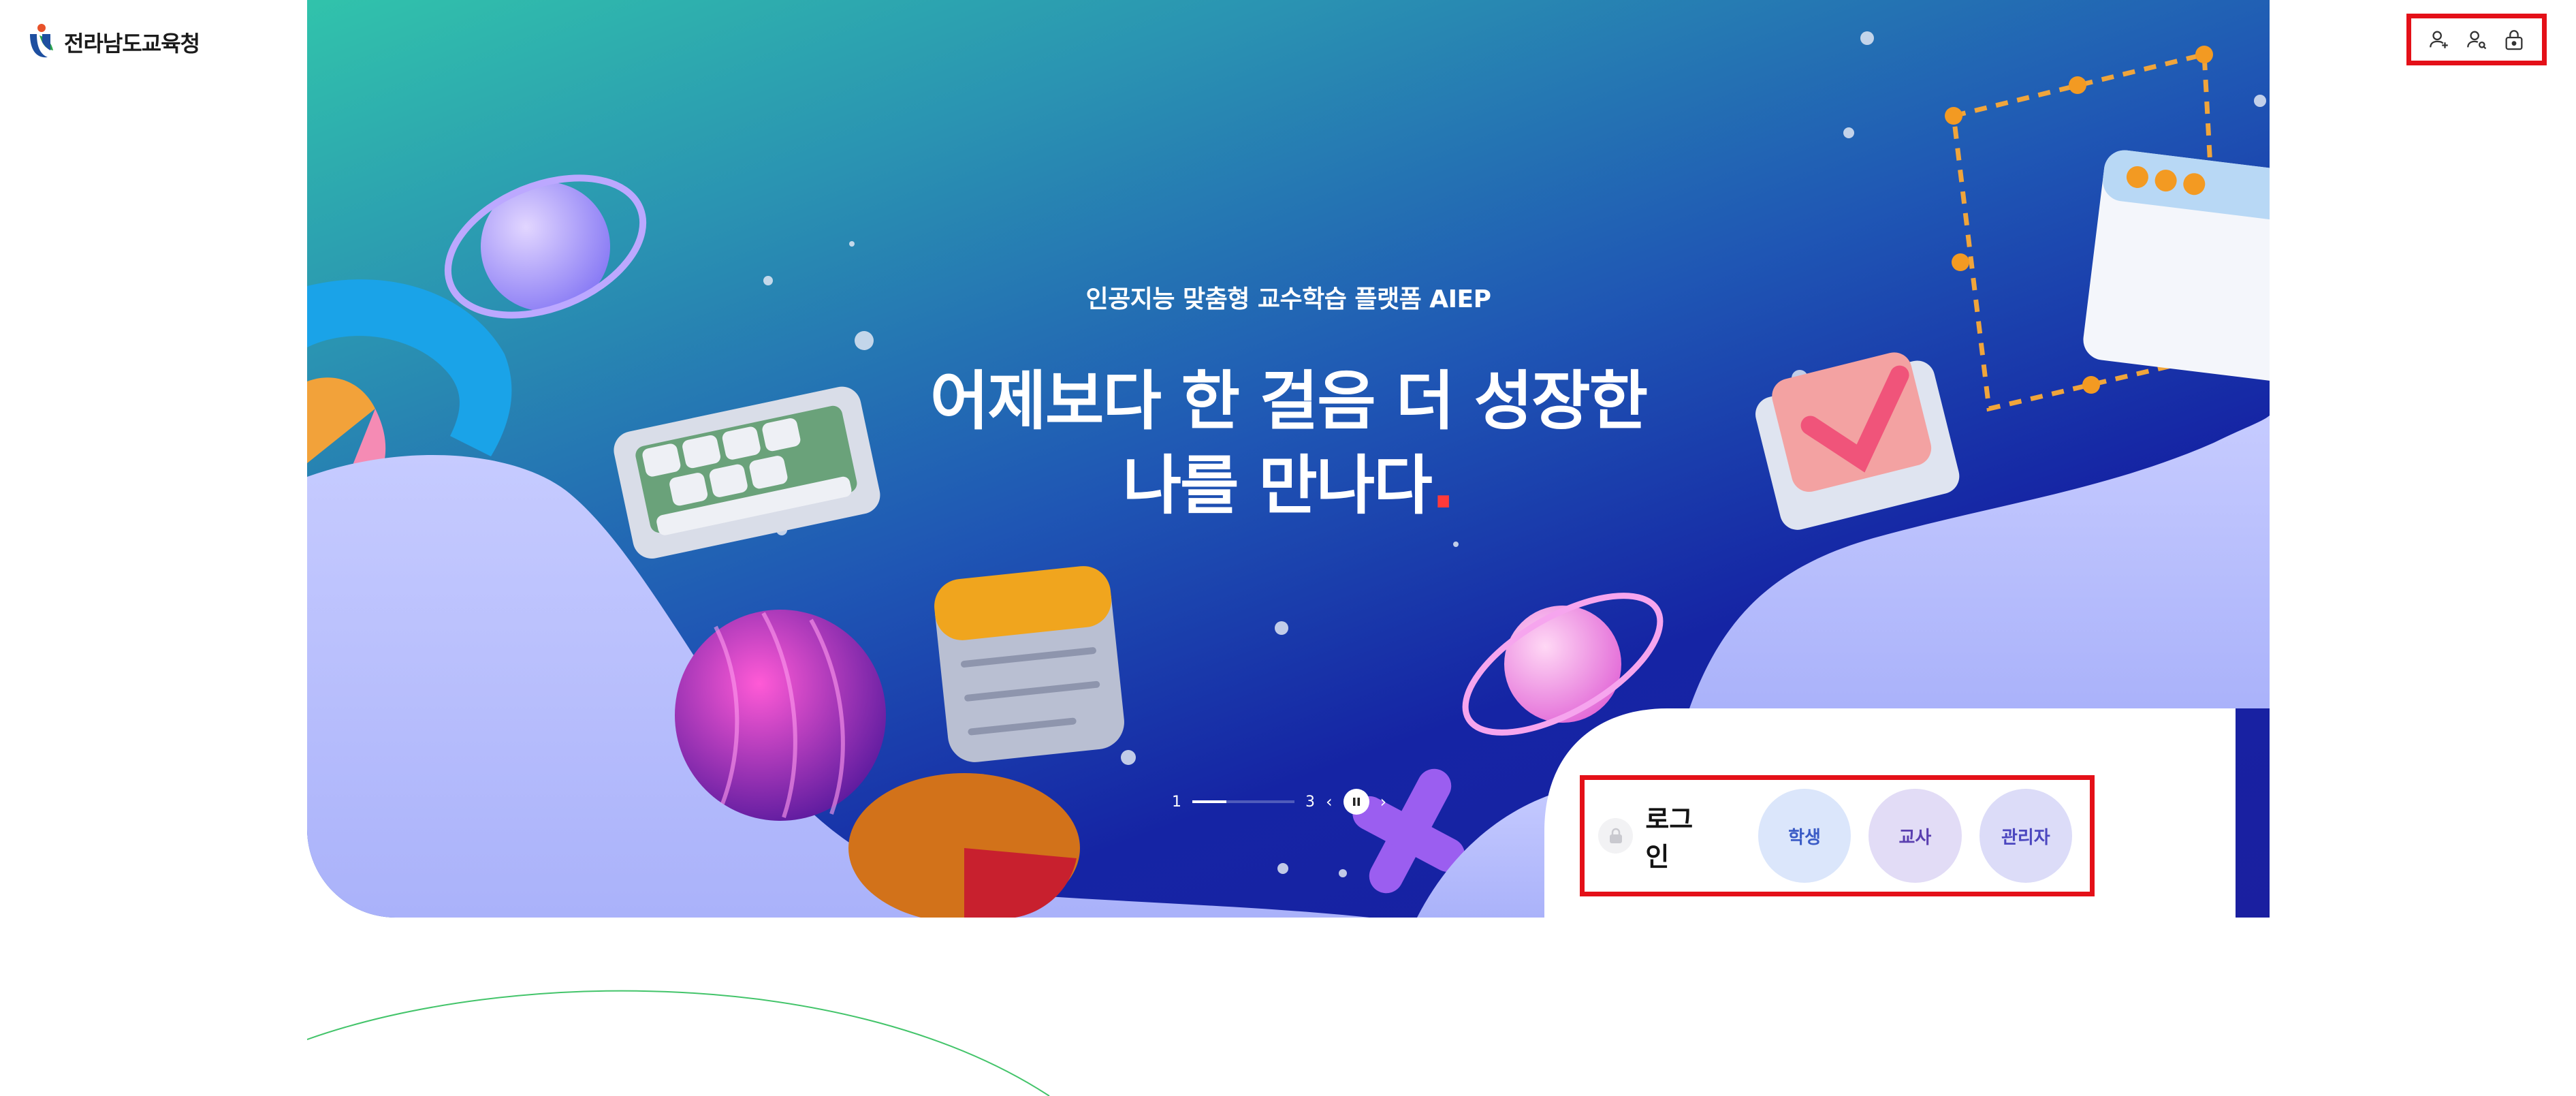  Describe the element at coordinates (1329, 801) in the screenshot. I see `chevron-left-icon: ‹` at that location.